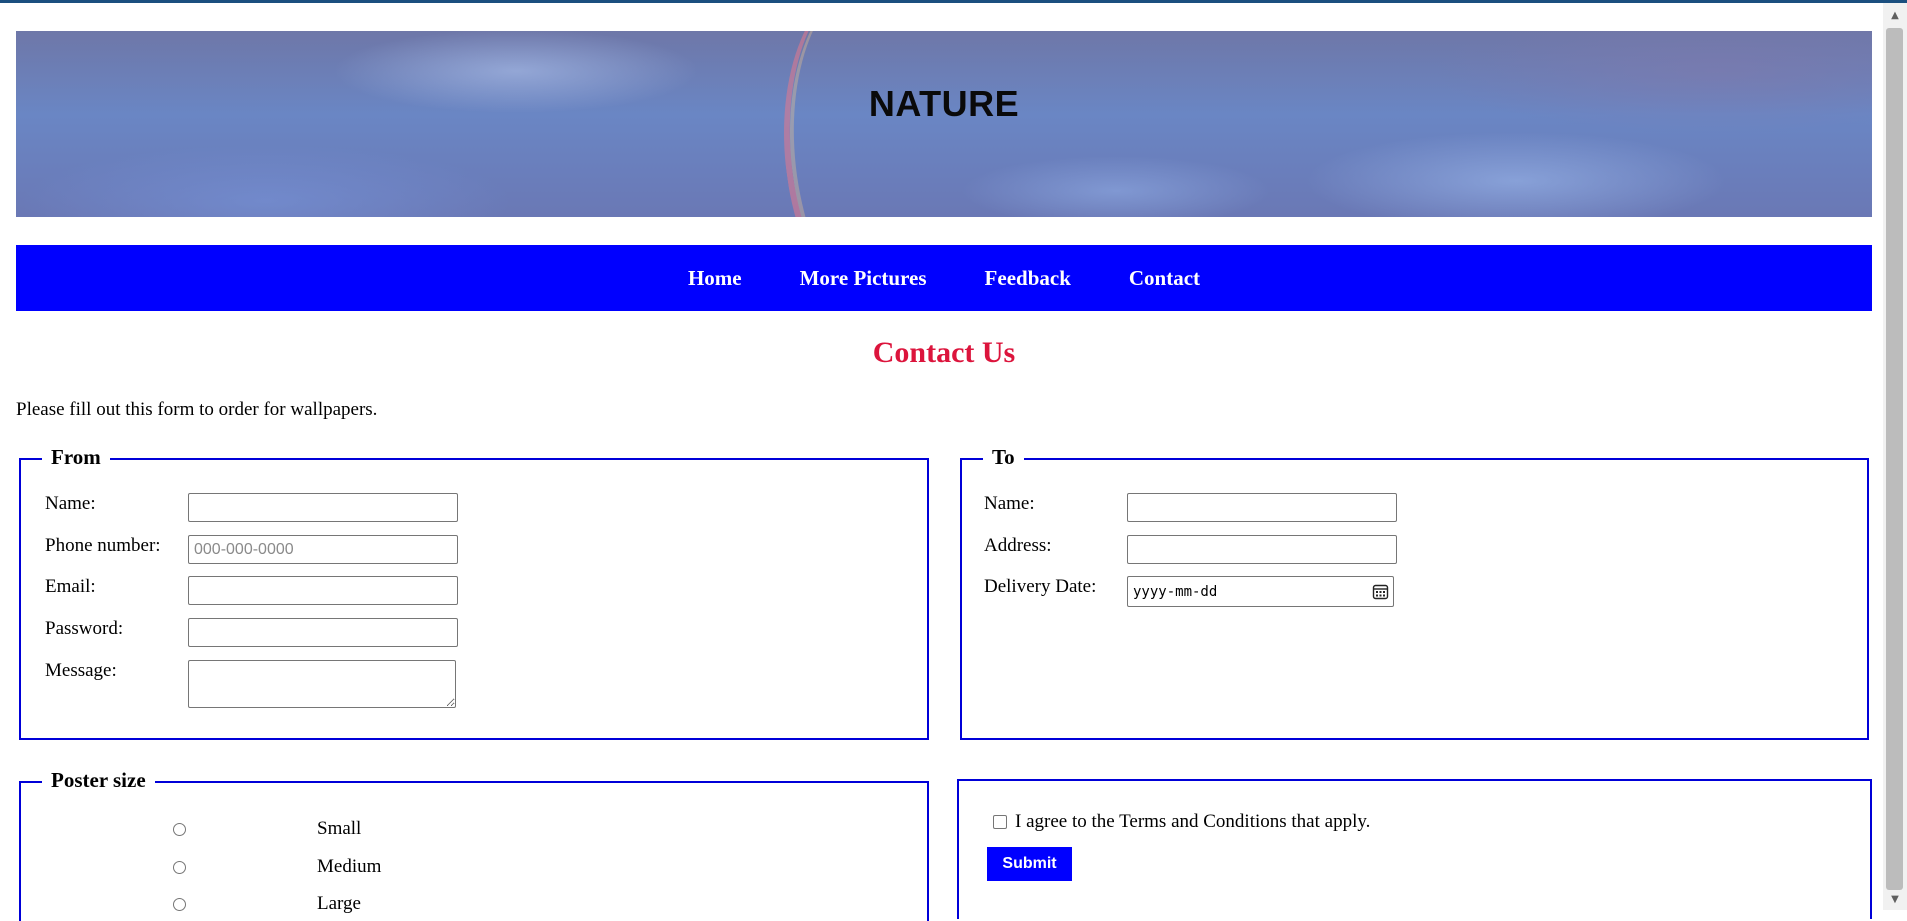  I want to click on to-address-label: Address:, so click(1018, 545).